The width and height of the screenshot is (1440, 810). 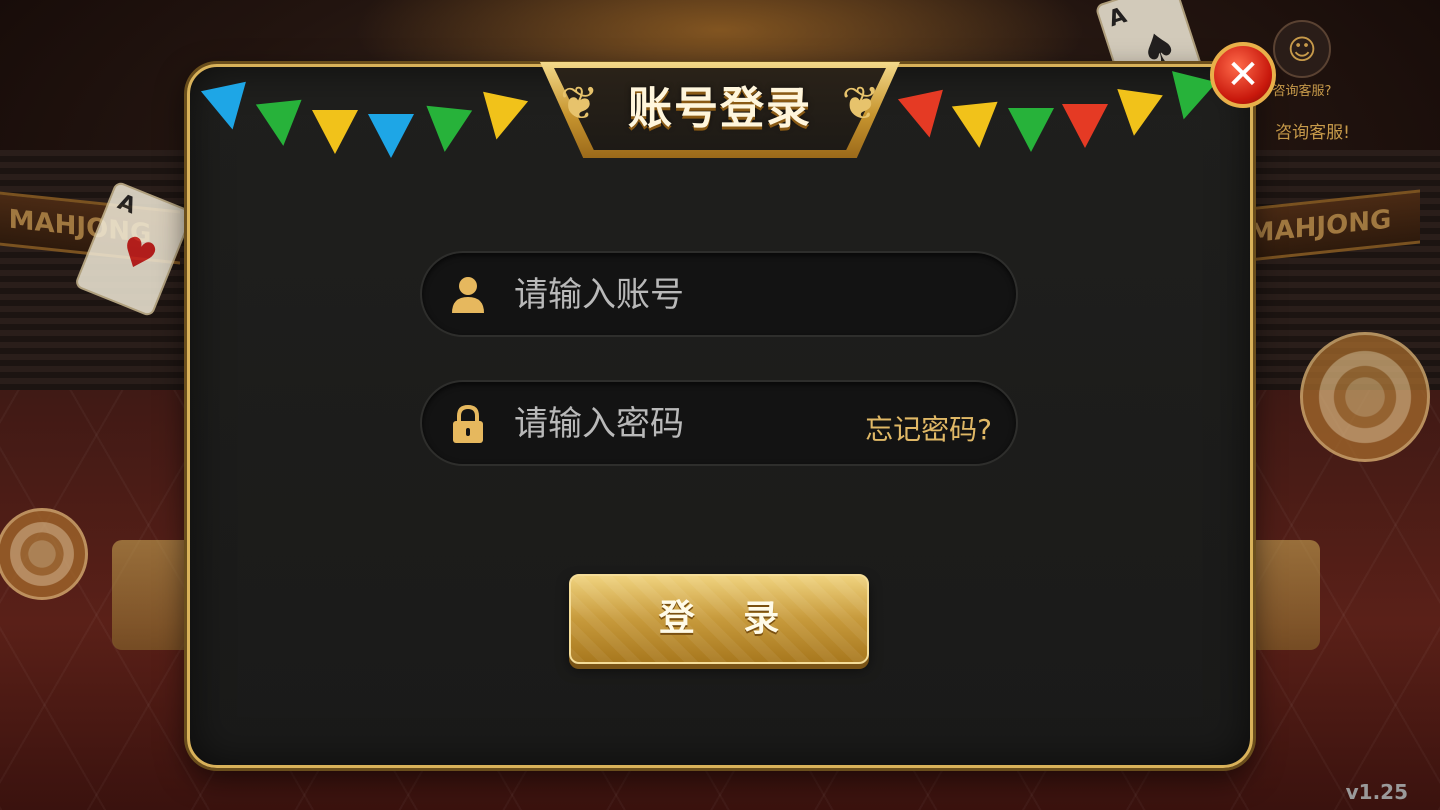 I want to click on heart-suit-icon: ♥, so click(x=138, y=254).